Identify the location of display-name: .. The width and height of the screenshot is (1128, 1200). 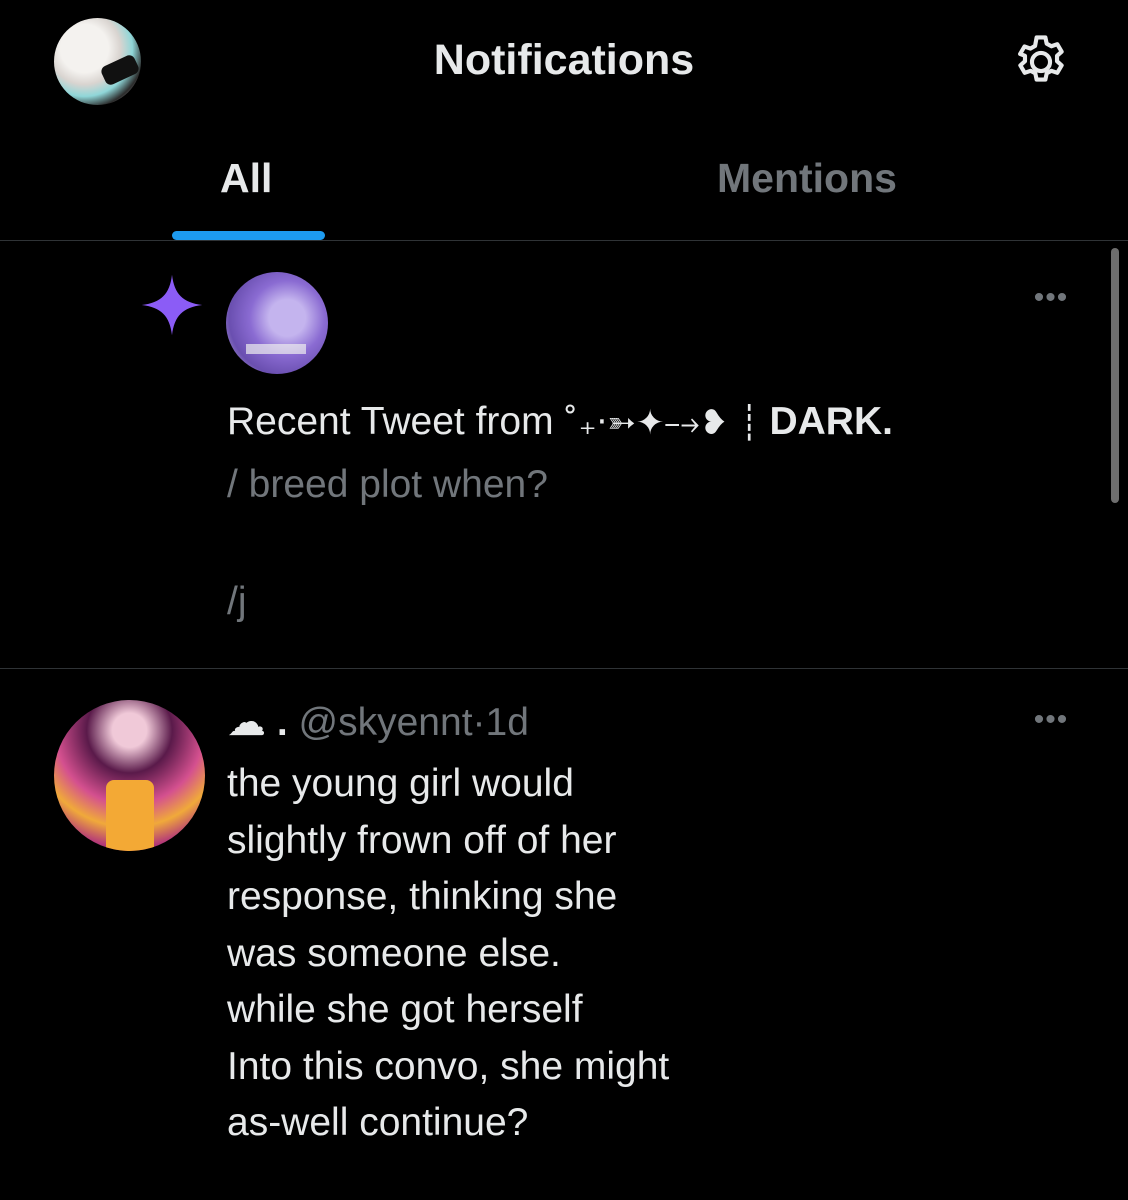
(282, 722).